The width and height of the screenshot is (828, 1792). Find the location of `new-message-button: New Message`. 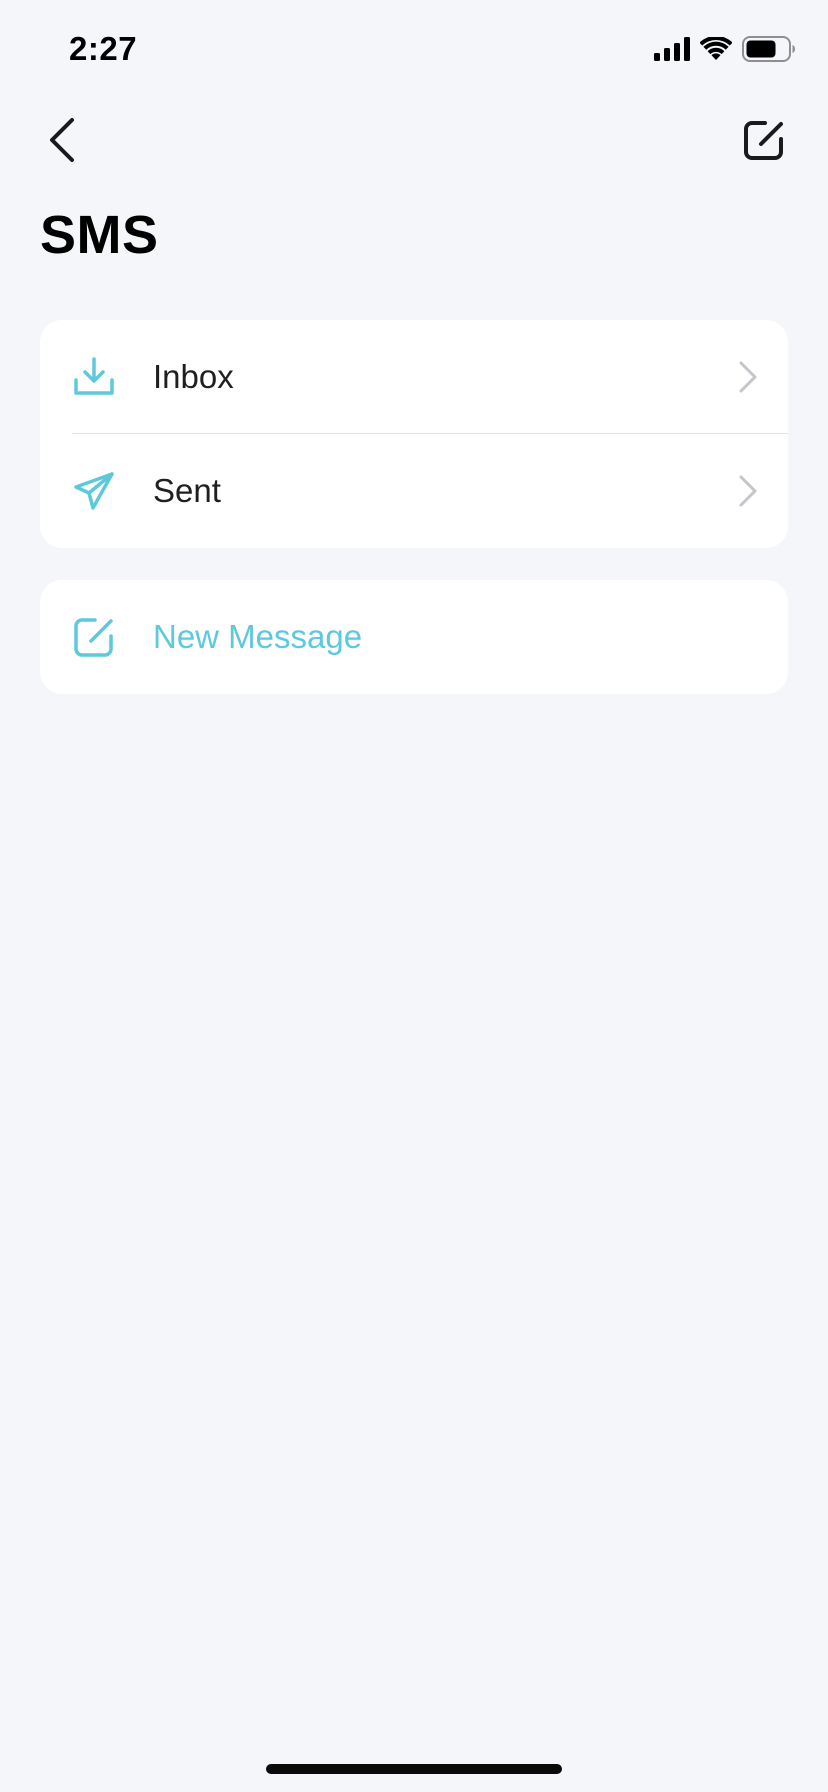

new-message-button: New Message is located at coordinates (414, 637).